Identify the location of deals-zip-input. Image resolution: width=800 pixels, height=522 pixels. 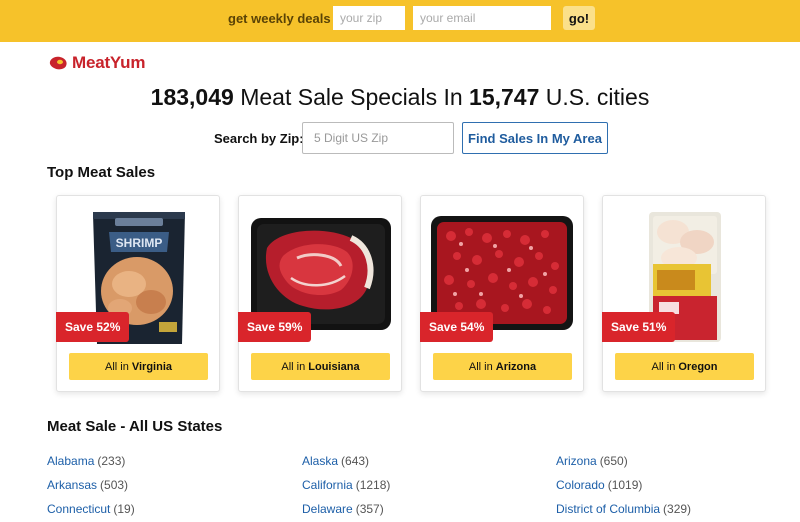
(369, 18).